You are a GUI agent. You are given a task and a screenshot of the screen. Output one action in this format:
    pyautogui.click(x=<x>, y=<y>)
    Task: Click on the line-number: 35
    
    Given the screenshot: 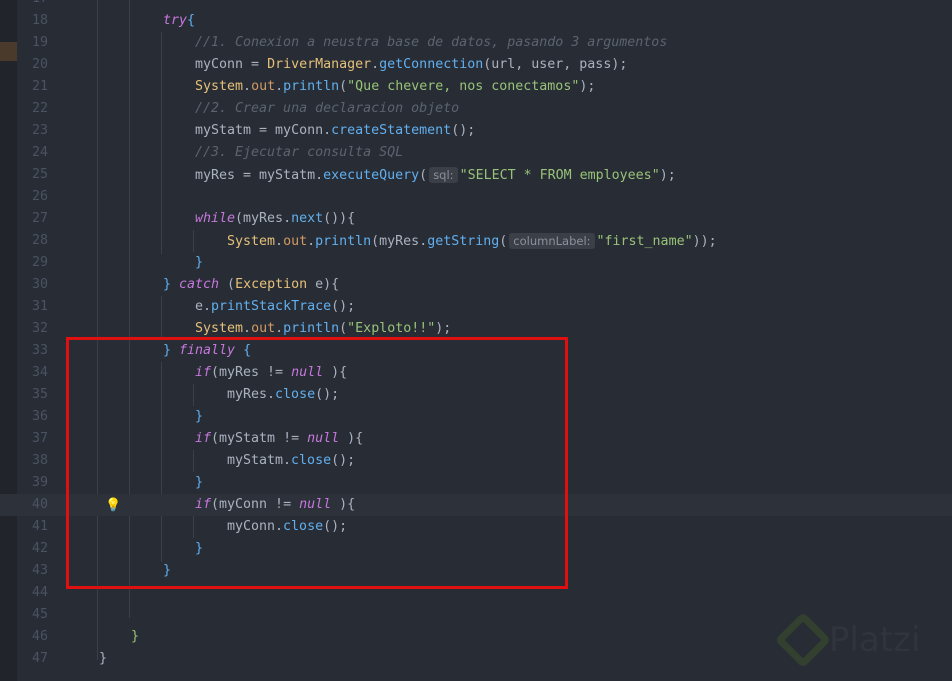 What is the action you would take?
    pyautogui.click(x=39, y=394)
    